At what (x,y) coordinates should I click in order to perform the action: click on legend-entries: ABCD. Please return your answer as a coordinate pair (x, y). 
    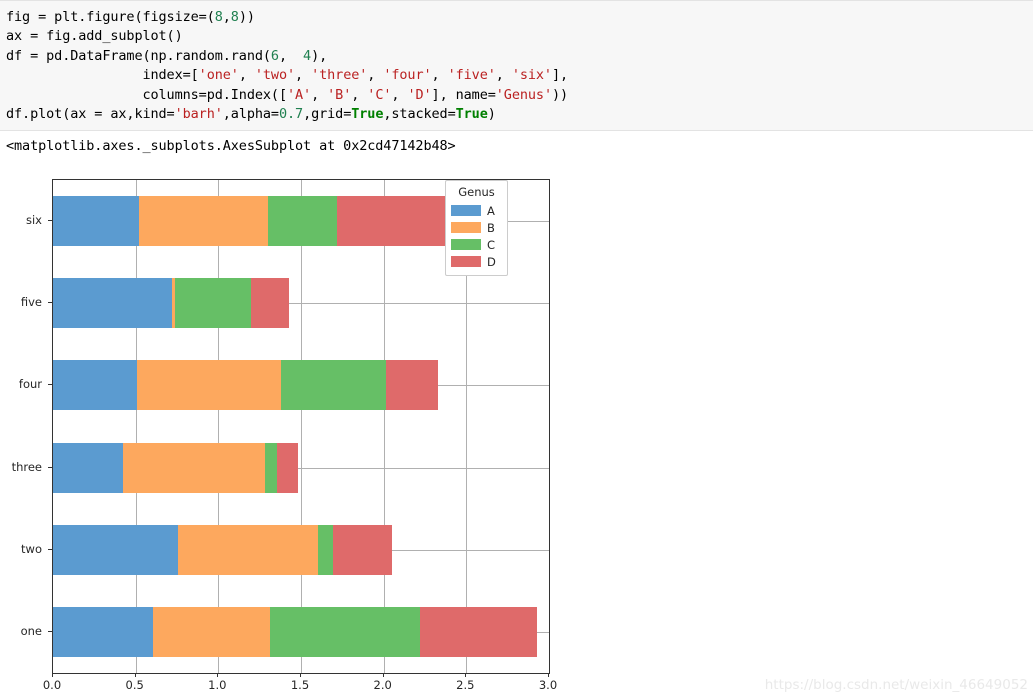
    Looking at the image, I should click on (476, 236).